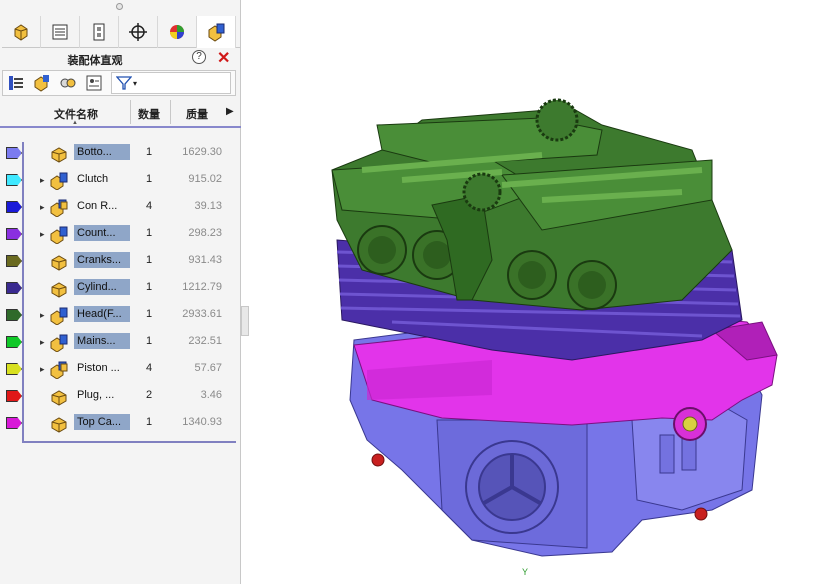 This screenshot has width=822, height=587. I want to click on column-header: 文件名称 ▲ 数量 质量 ▶, so click(120, 113).